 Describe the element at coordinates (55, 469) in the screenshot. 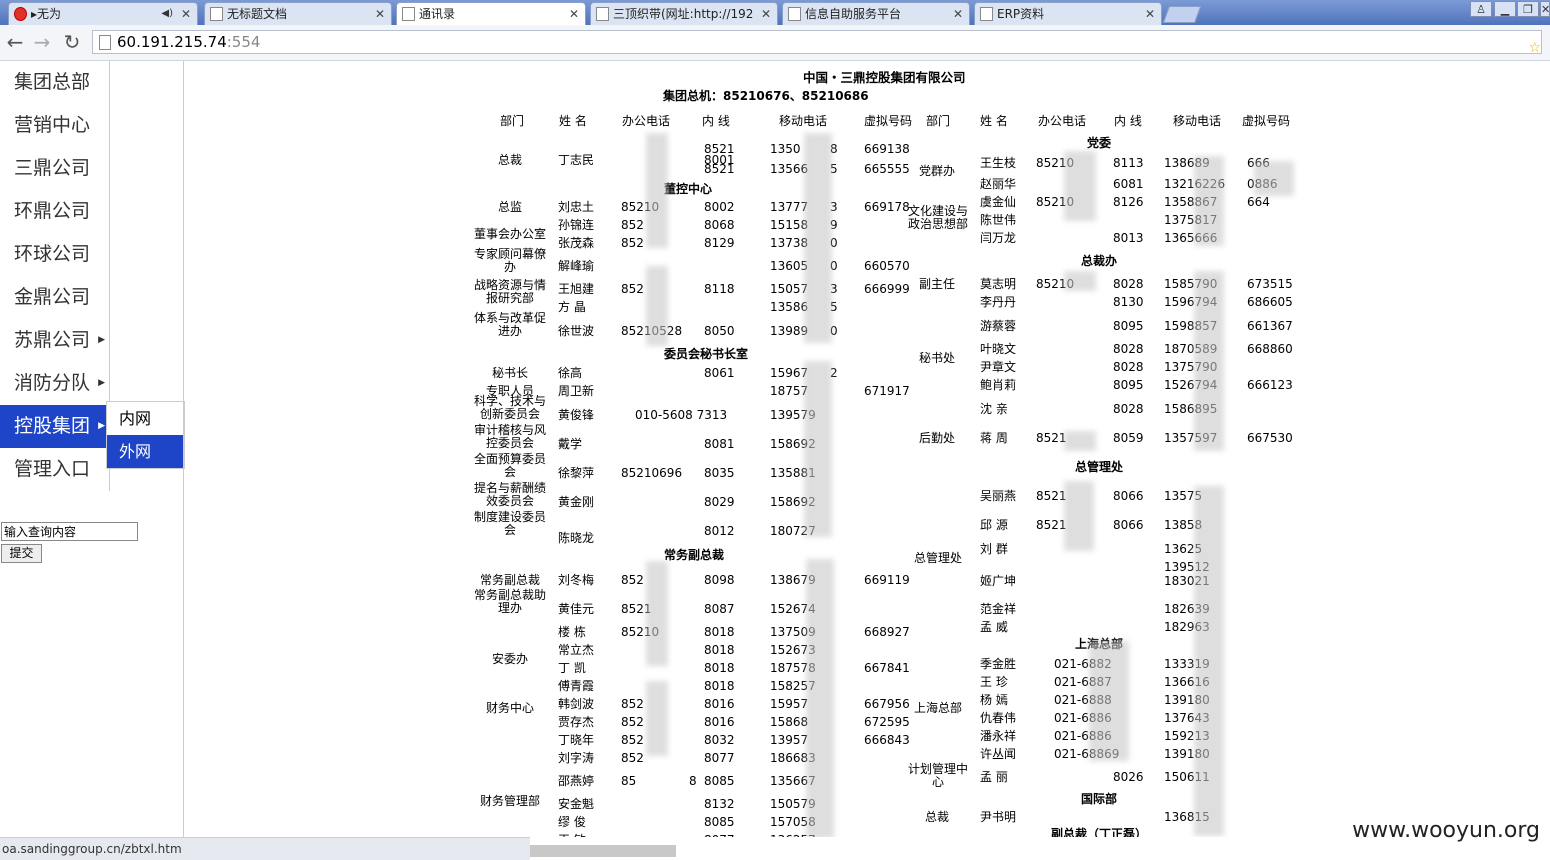

I see `sidebar-item: 管理入口` at that location.